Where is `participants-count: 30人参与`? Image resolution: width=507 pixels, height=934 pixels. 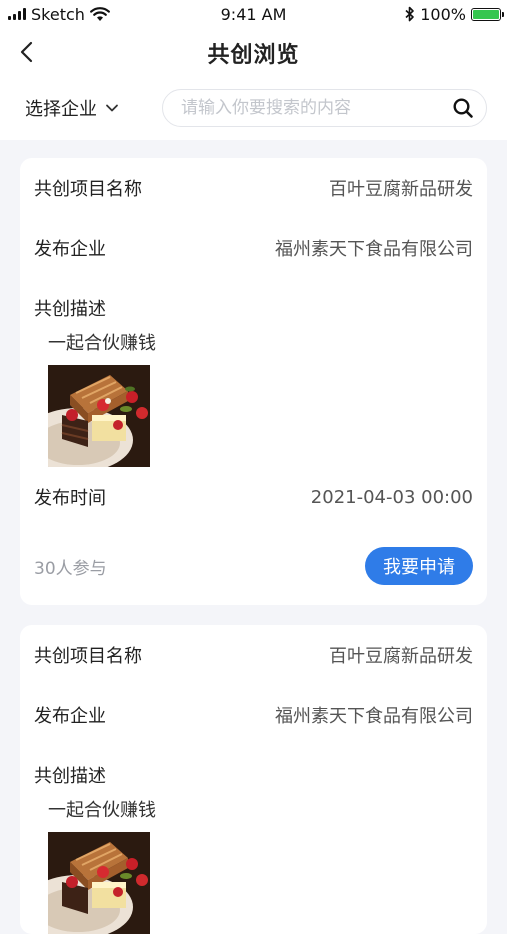 participants-count: 30人参与 is located at coordinates (70, 568).